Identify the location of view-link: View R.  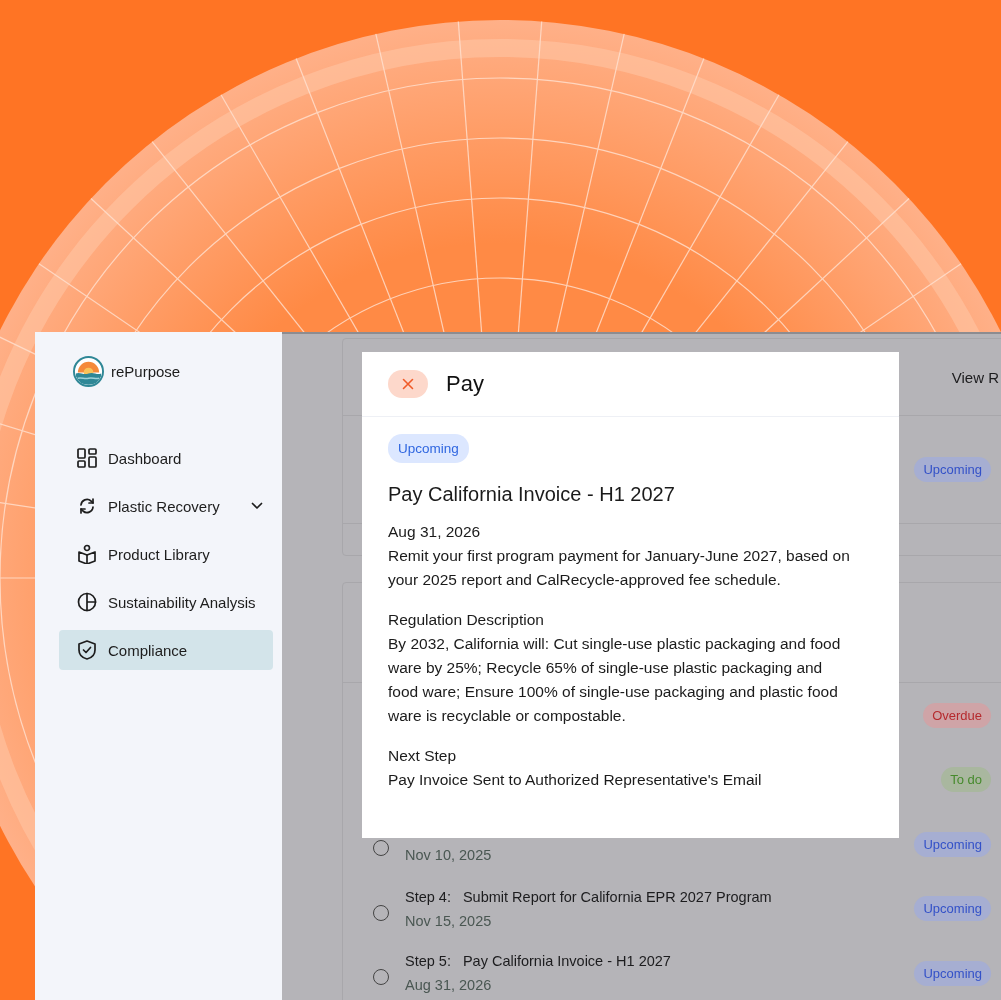
(975, 377).